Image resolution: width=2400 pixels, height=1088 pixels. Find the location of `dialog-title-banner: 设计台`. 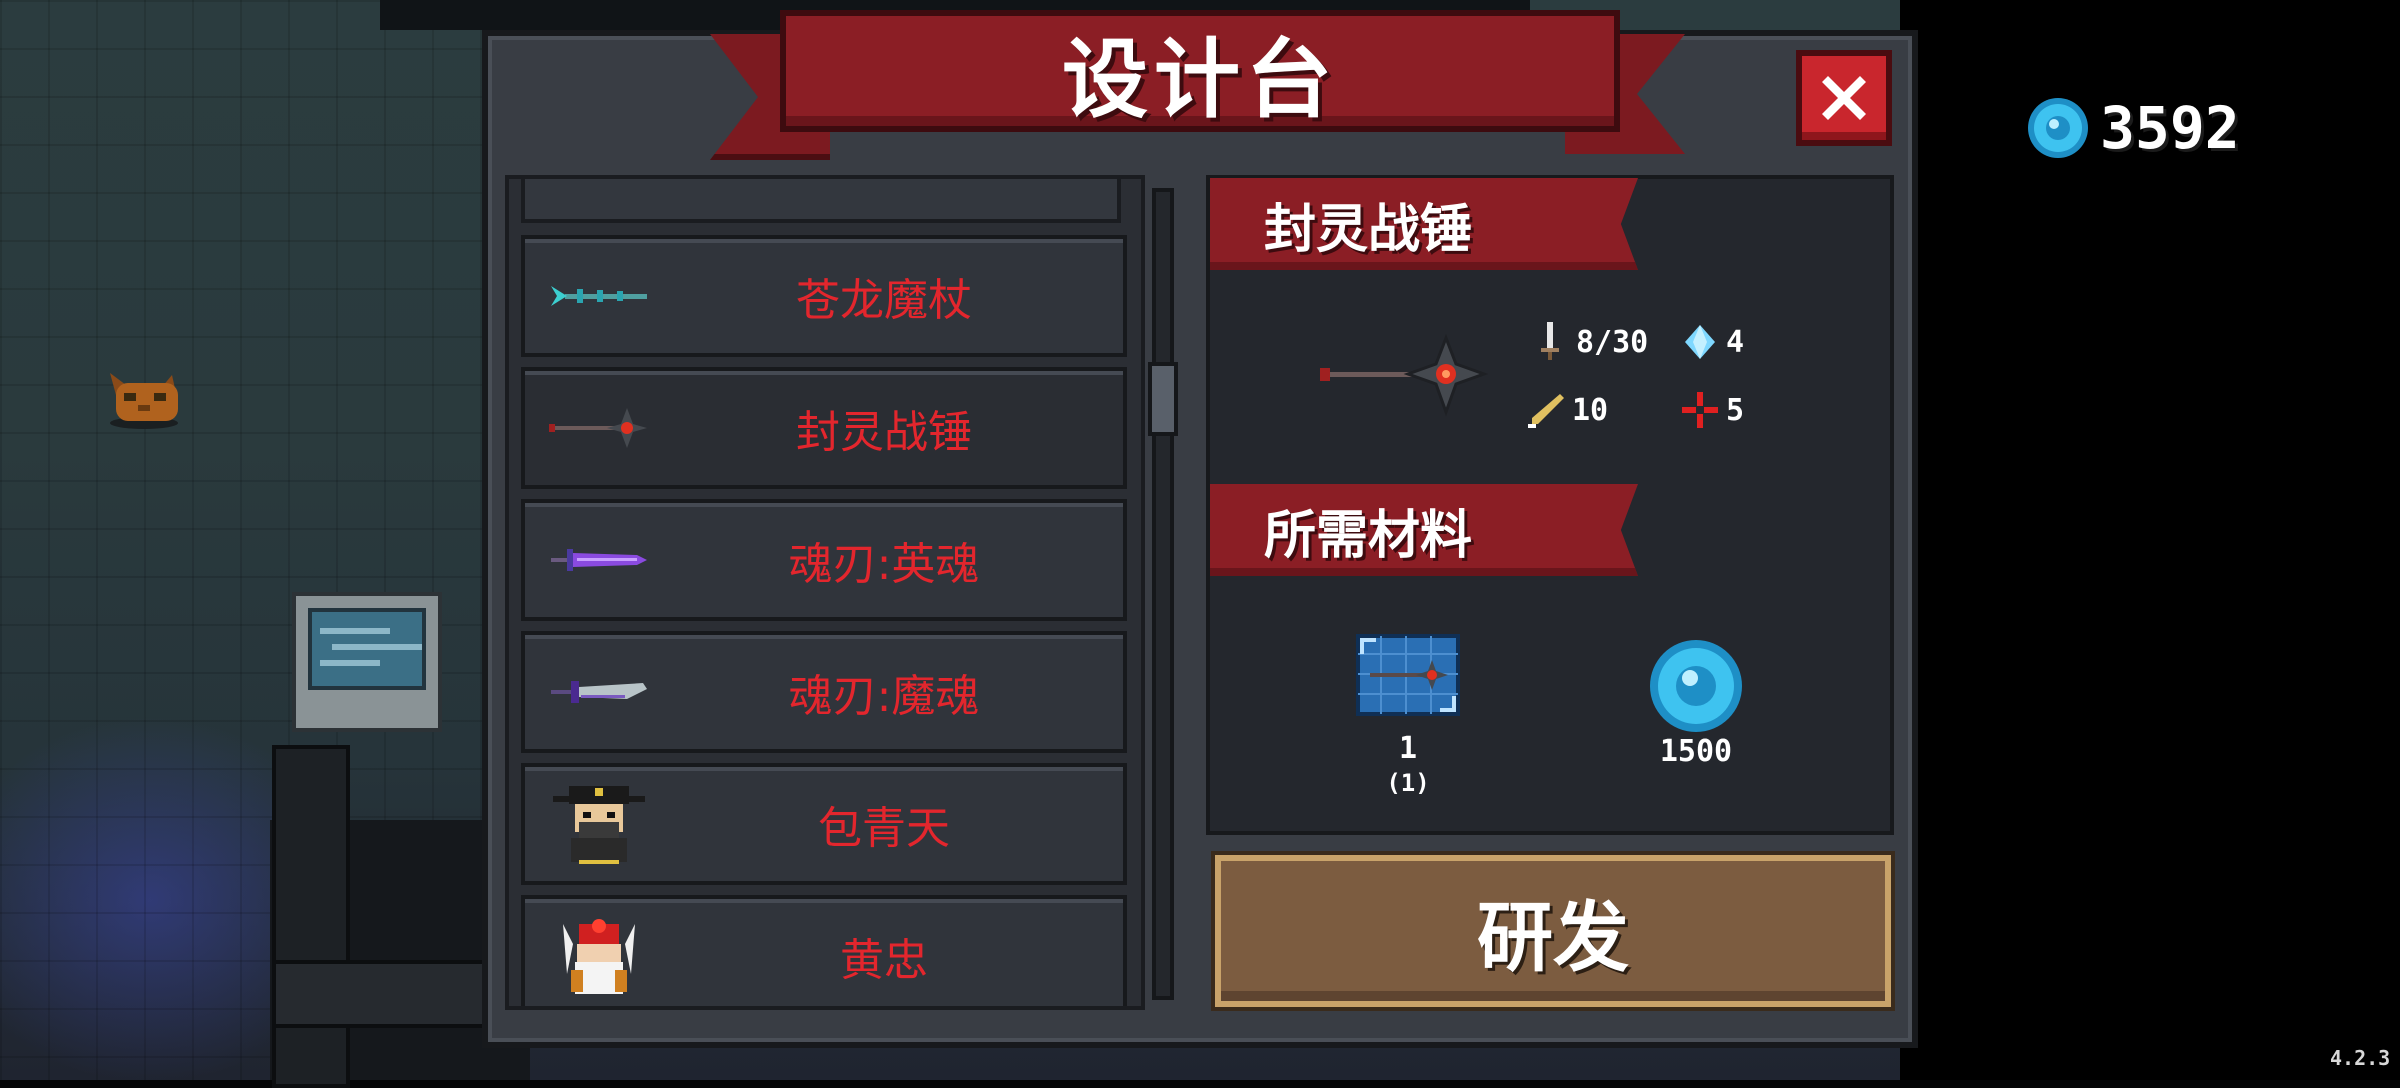

dialog-title-banner: 设计台 is located at coordinates (1200, 71).